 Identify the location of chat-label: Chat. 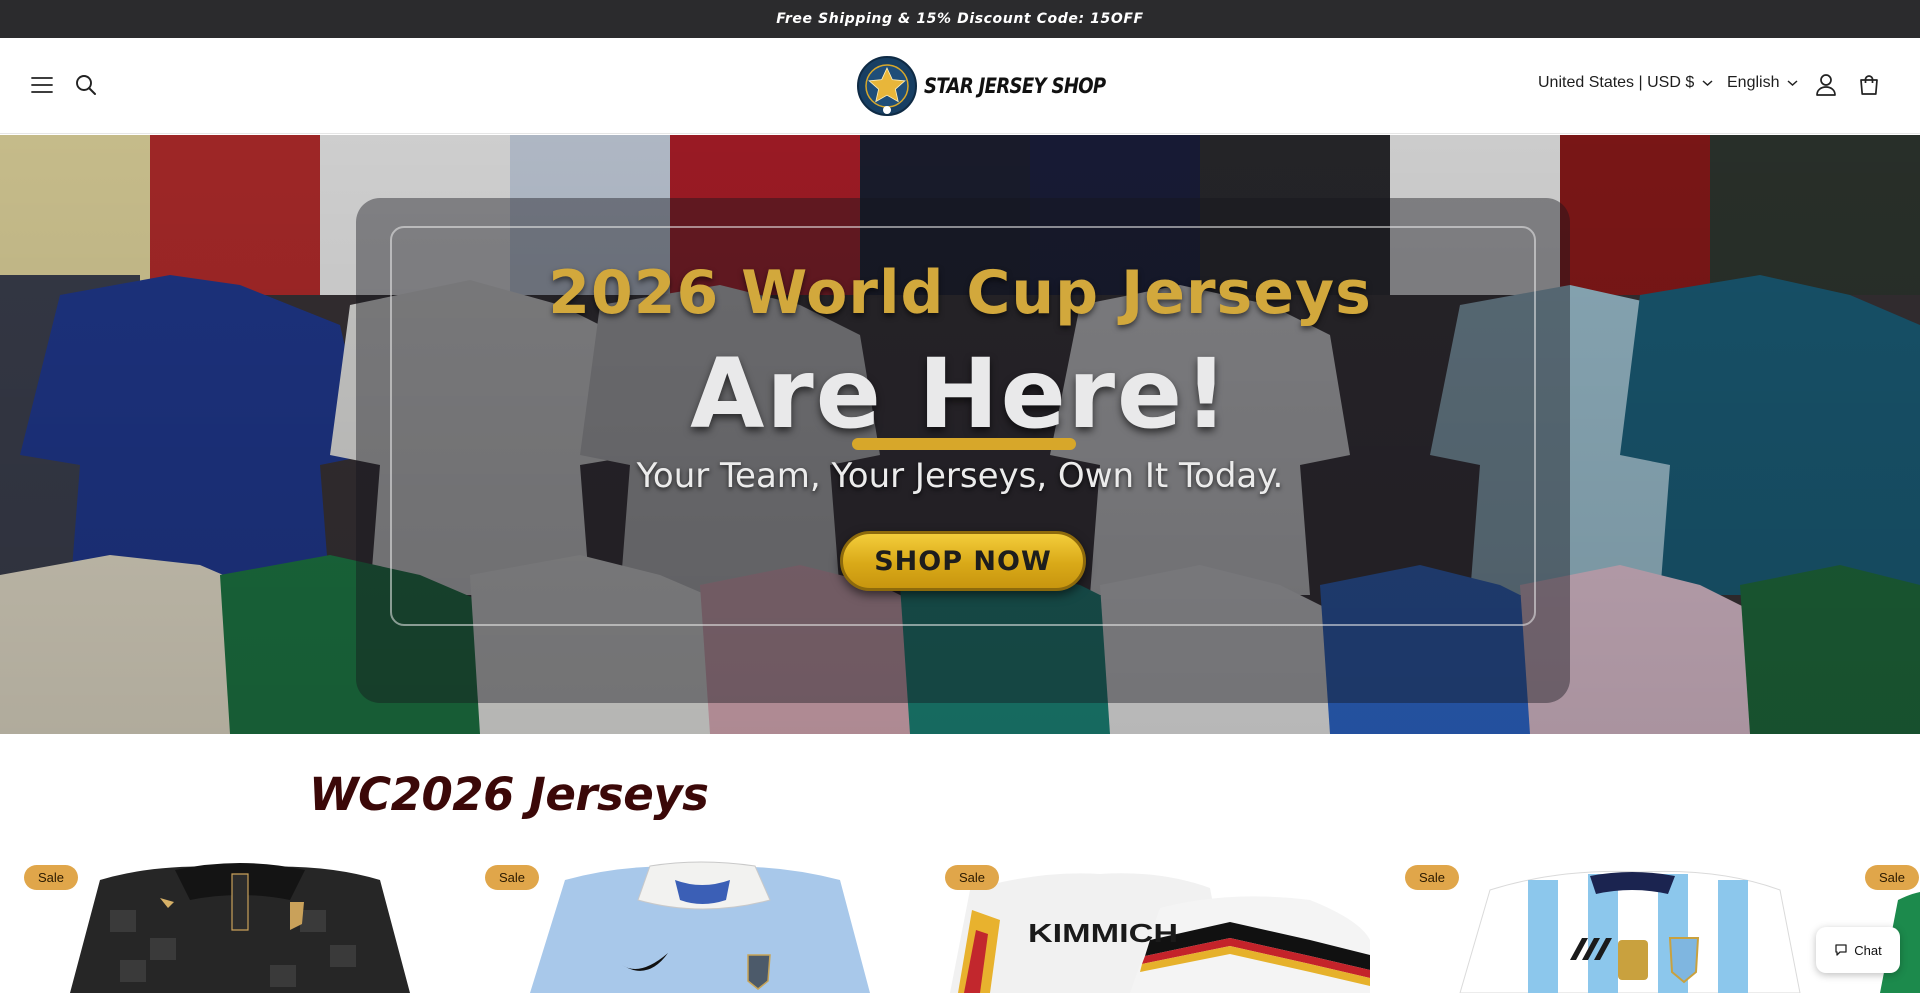
(1868, 950).